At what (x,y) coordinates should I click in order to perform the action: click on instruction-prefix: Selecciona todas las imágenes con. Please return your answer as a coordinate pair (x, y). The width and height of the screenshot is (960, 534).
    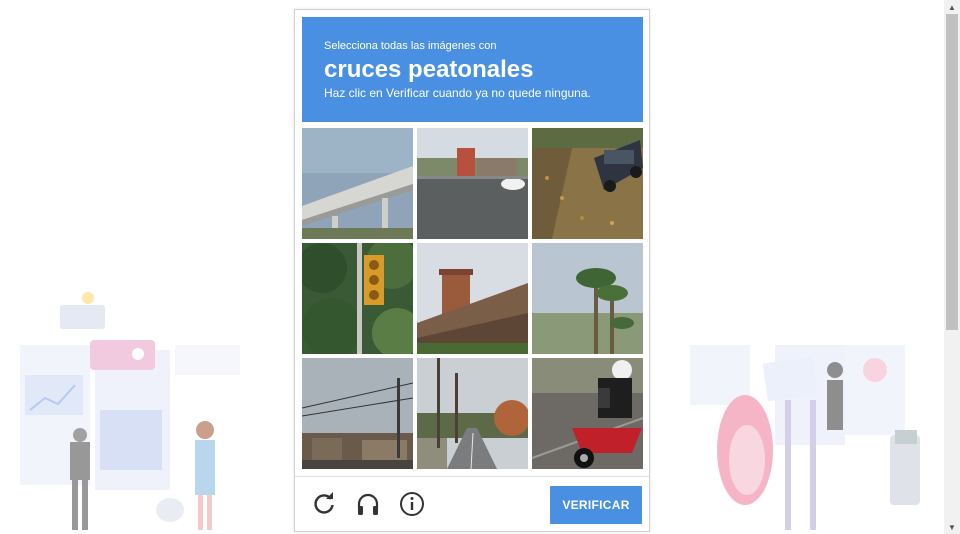
    Looking at the image, I should click on (410, 46).